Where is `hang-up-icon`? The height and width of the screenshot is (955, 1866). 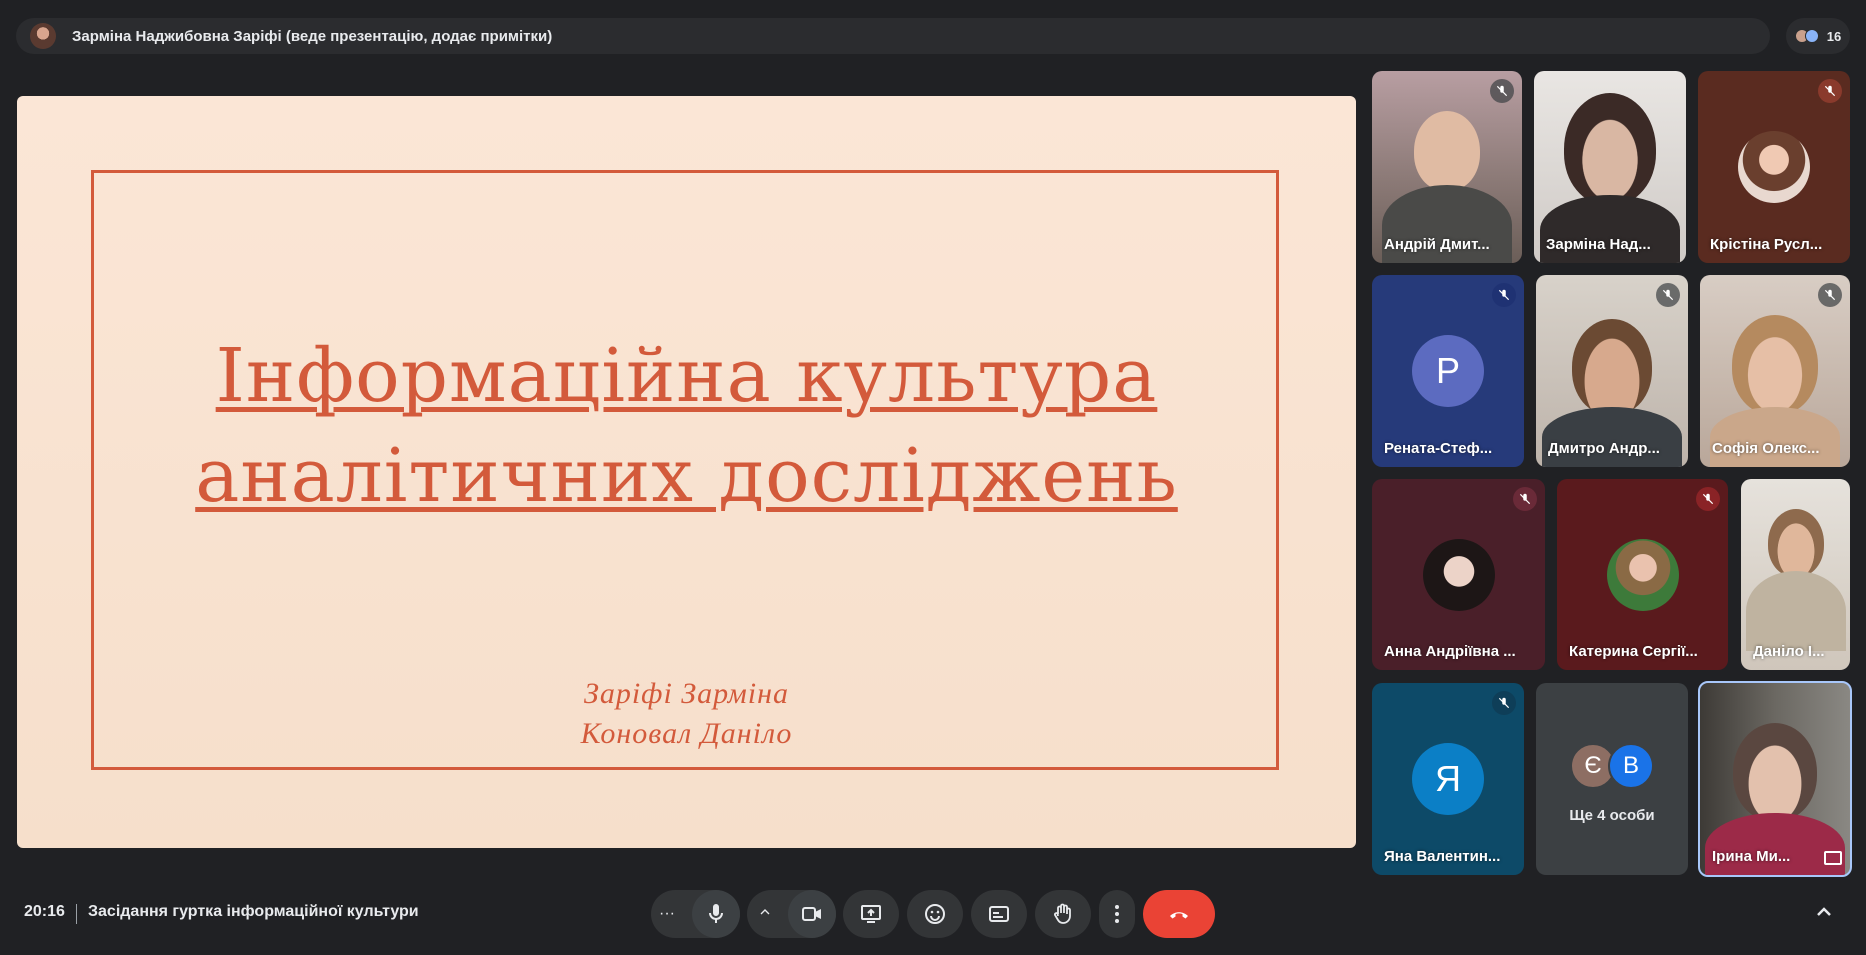 hang-up-icon is located at coordinates (1179, 915).